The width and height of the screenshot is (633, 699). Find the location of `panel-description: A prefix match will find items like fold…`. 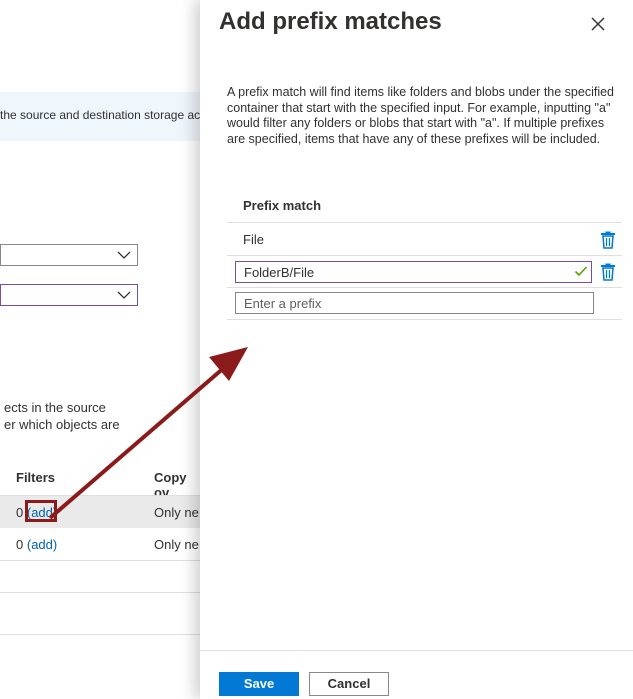

panel-description: A prefix match will find items like fold… is located at coordinates (420, 115).